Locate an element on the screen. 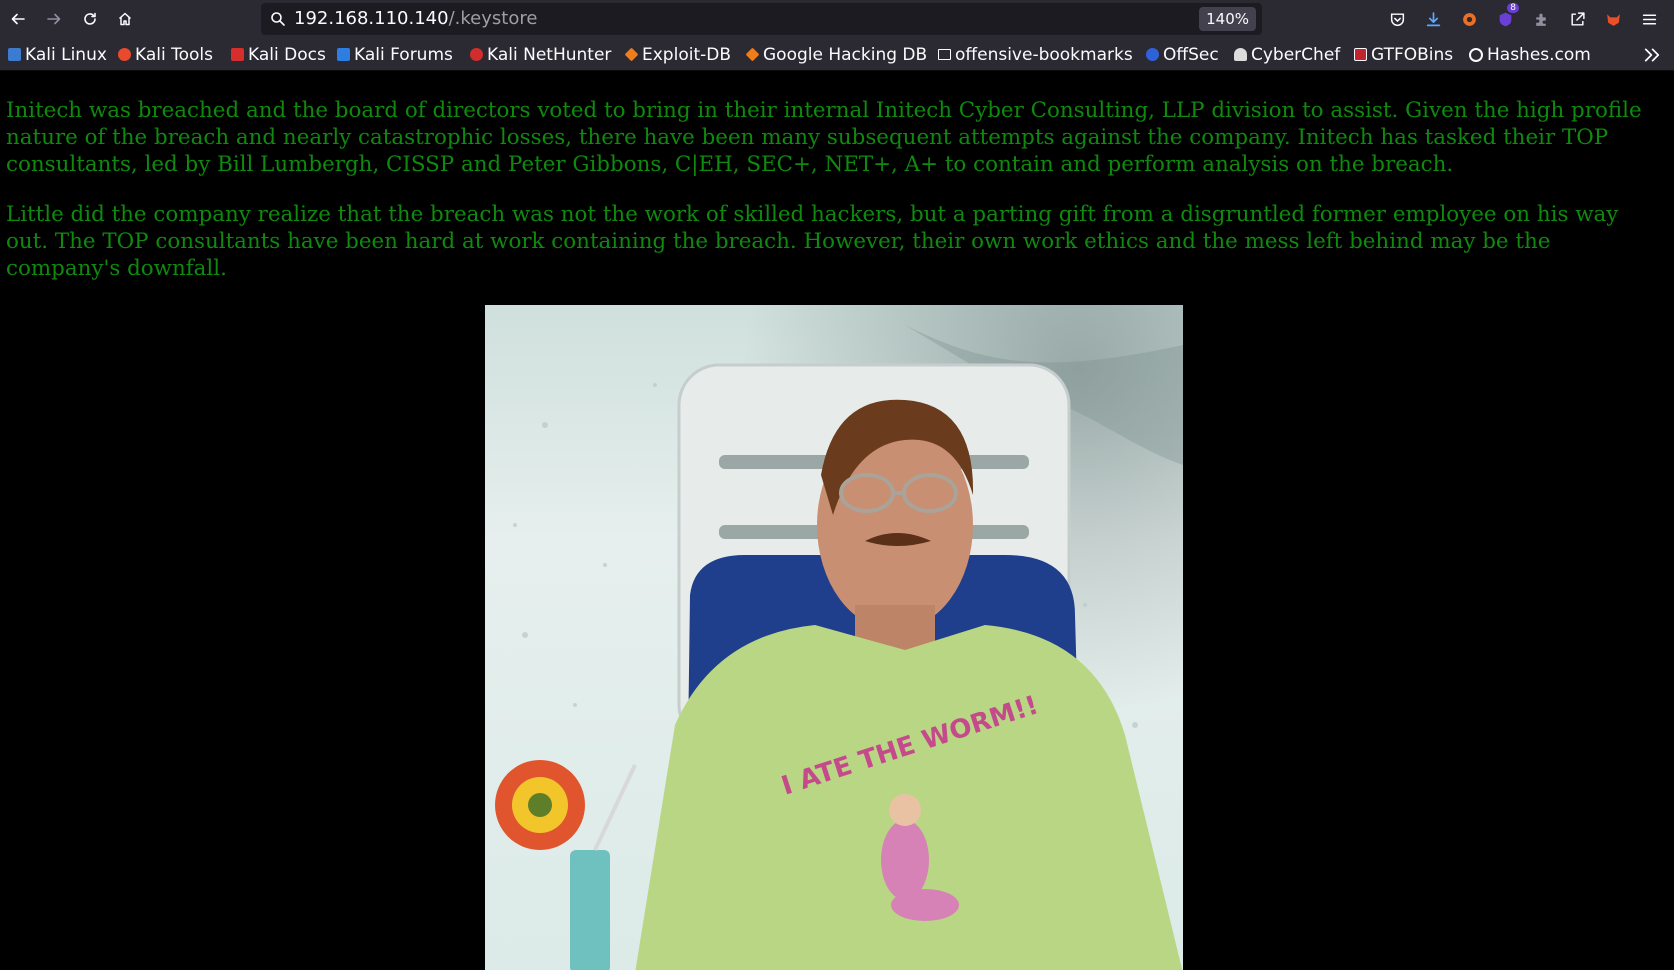 The height and width of the screenshot is (970, 1674). hamburger-menu-icon is located at coordinates (1649, 19).